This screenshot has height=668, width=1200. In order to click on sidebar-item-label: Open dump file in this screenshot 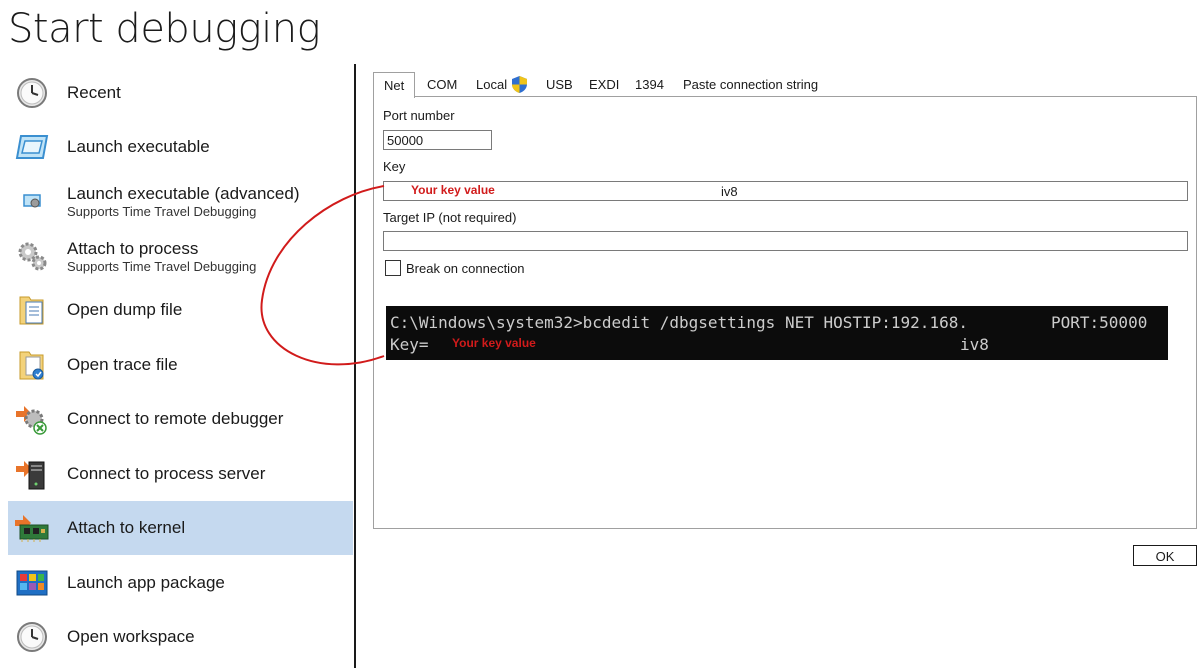, I will do `click(125, 309)`.